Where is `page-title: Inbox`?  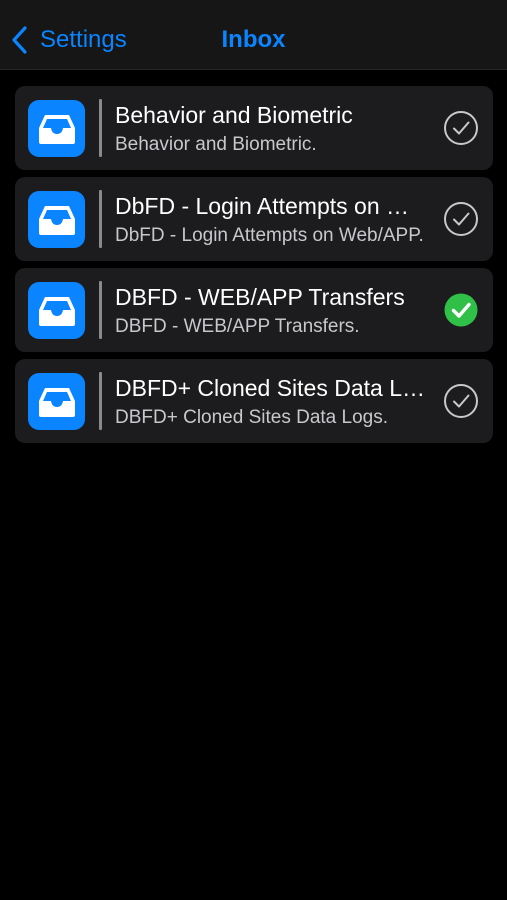
page-title: Inbox is located at coordinates (253, 39).